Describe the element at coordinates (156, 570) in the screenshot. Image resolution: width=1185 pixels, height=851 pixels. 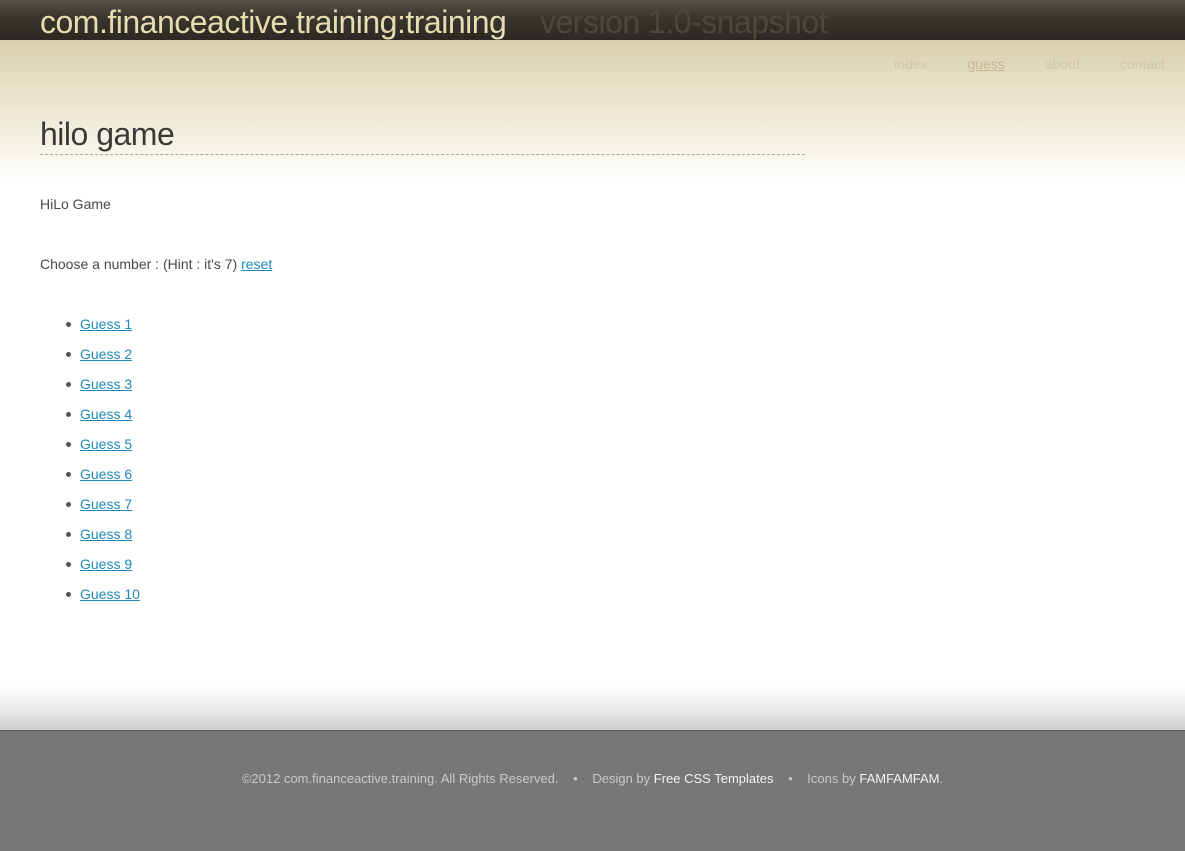
I see `list-item: Guess 9` at that location.